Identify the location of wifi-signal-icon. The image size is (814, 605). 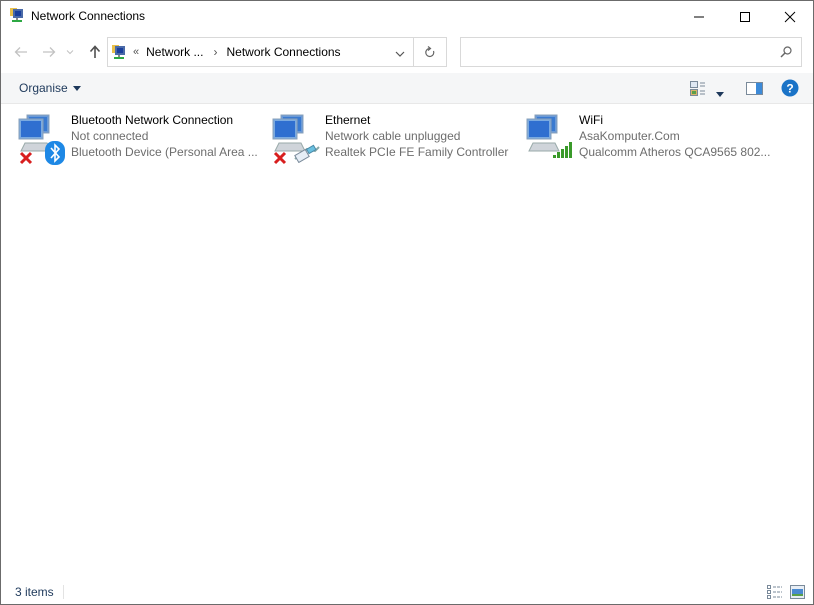
(562, 150).